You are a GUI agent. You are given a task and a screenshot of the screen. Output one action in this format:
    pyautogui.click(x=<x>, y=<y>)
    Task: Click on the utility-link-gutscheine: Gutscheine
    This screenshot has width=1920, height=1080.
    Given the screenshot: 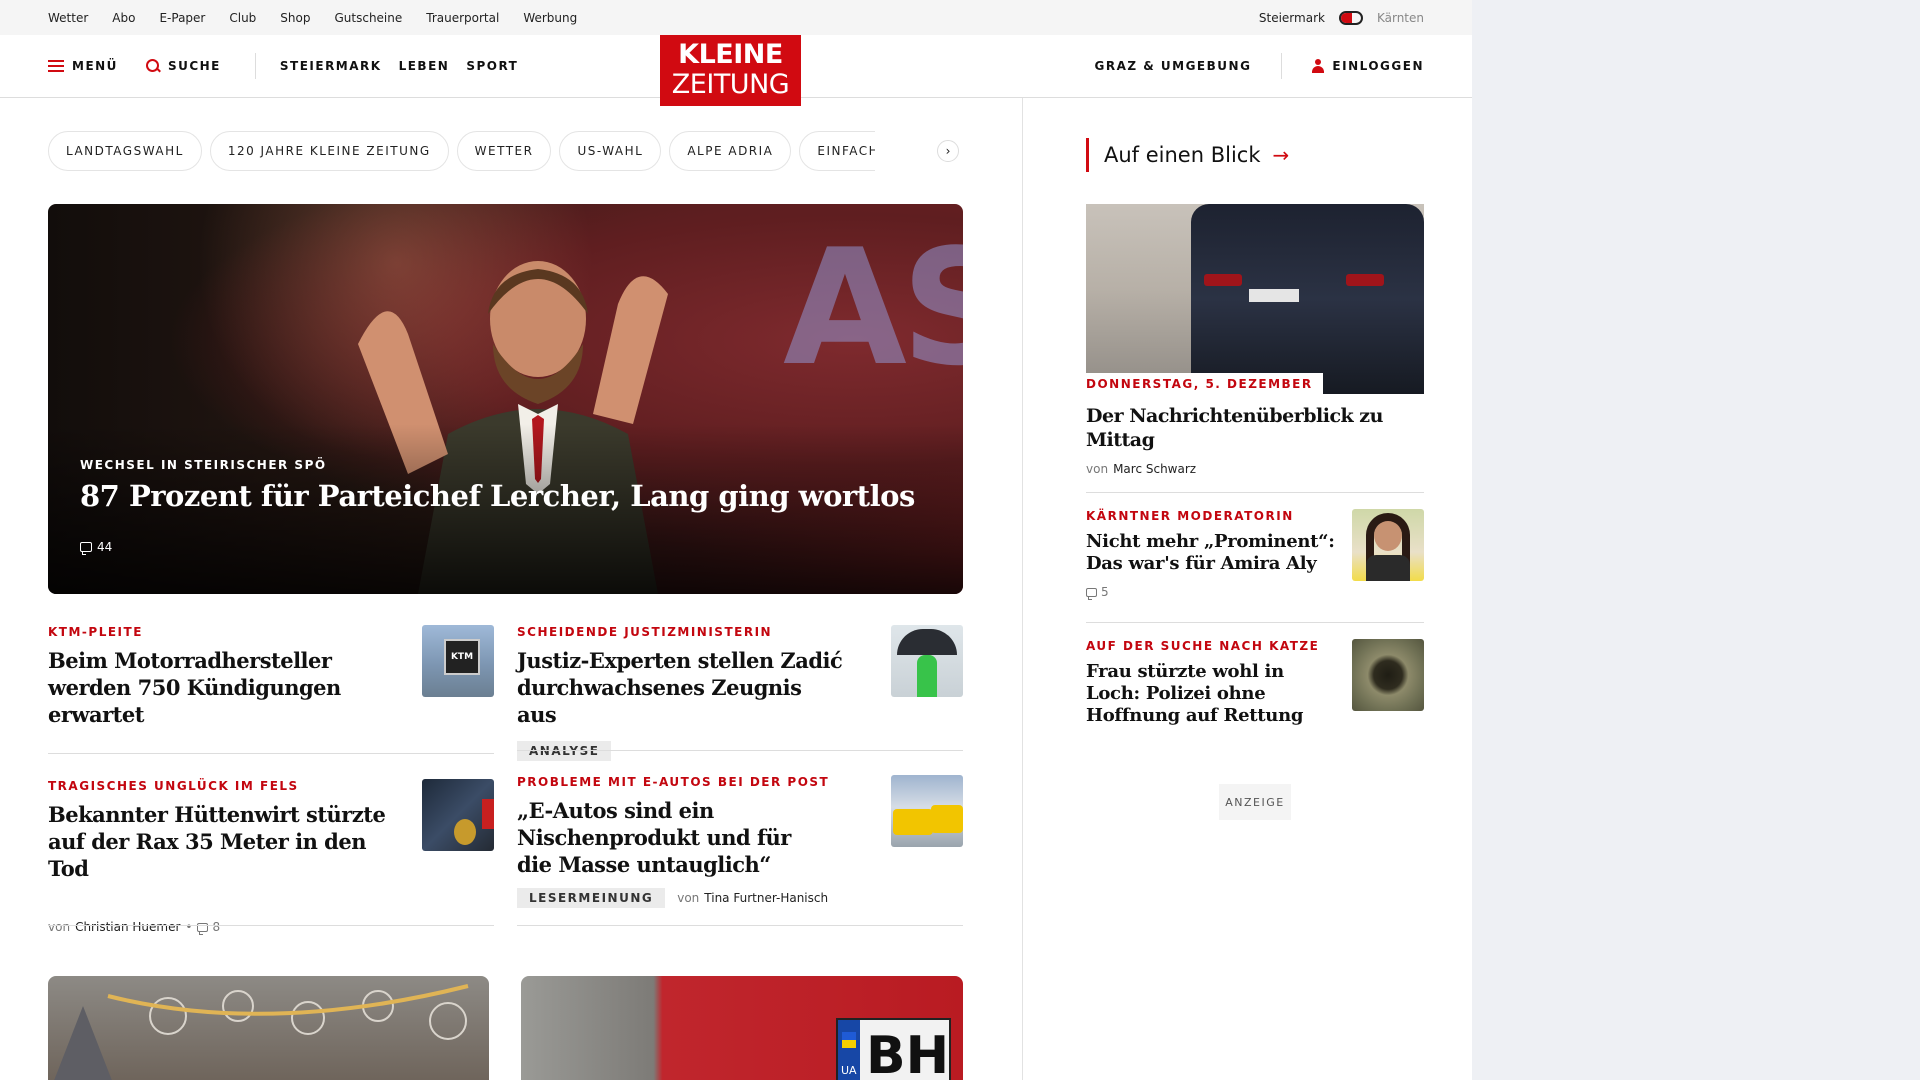 What is the action you would take?
    pyautogui.click(x=368, y=18)
    